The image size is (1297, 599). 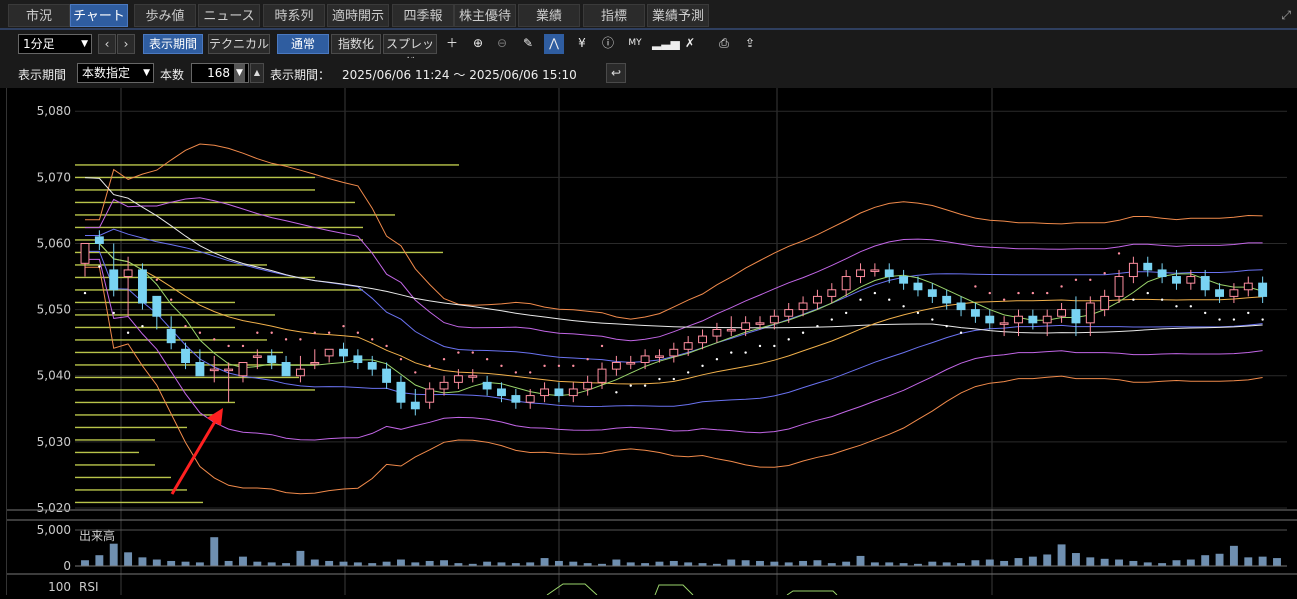 I want to click on tab-4: 時系列, so click(x=294, y=15).